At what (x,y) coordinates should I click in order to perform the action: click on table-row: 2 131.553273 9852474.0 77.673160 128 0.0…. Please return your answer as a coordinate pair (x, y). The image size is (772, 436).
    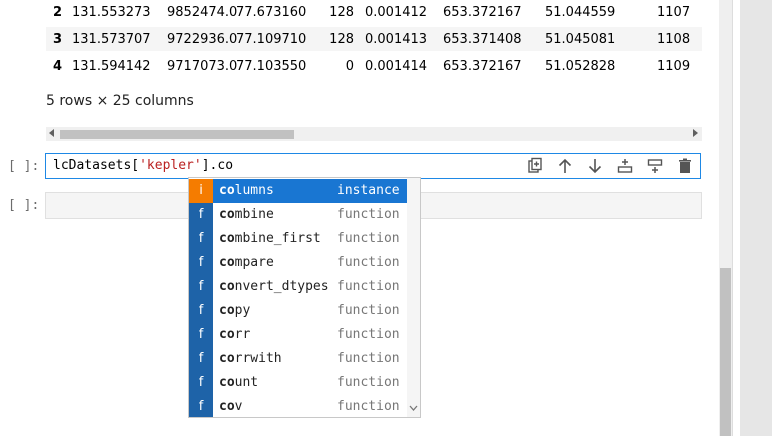
    Looking at the image, I should click on (374, 12).